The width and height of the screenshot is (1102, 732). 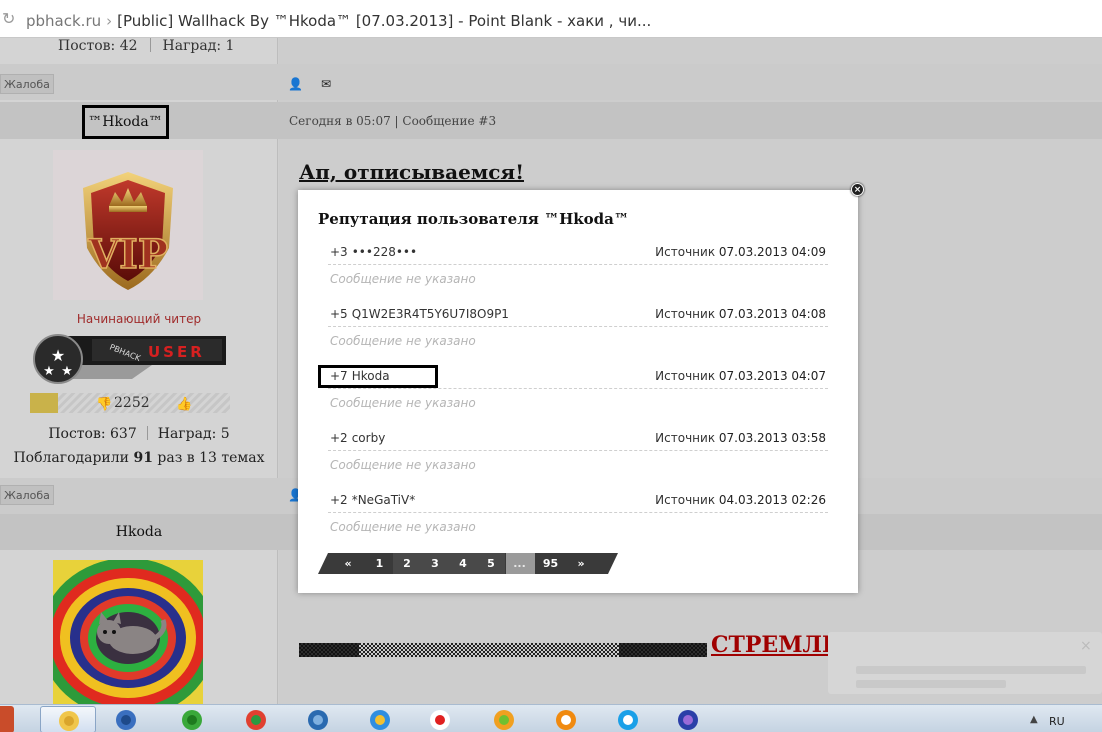 What do you see at coordinates (772, 500) in the screenshot?
I see `reputation-date: 04.03.2013 02:26` at bounding box center [772, 500].